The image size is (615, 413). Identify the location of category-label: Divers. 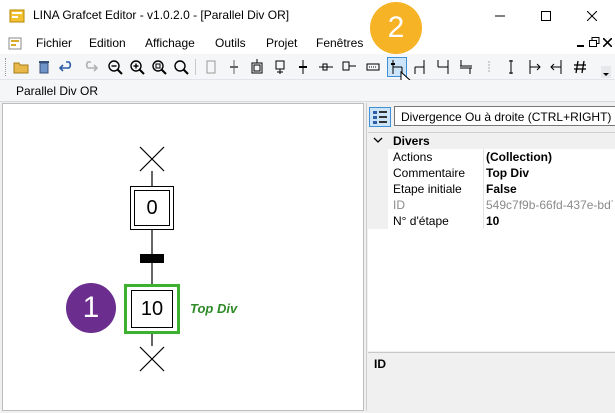
(411, 141).